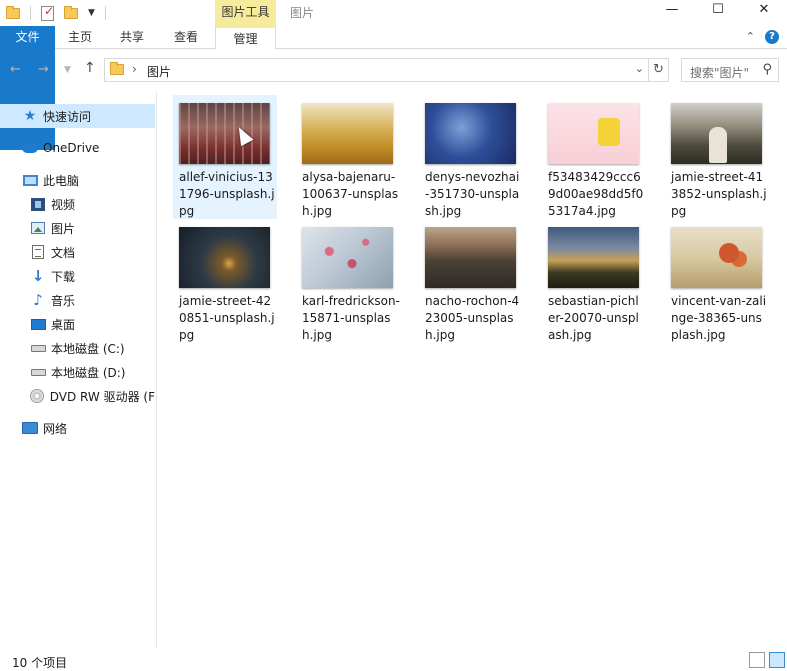  Describe the element at coordinates (720, 73) in the screenshot. I see `search-placeholder: 搜索"图片"` at that location.